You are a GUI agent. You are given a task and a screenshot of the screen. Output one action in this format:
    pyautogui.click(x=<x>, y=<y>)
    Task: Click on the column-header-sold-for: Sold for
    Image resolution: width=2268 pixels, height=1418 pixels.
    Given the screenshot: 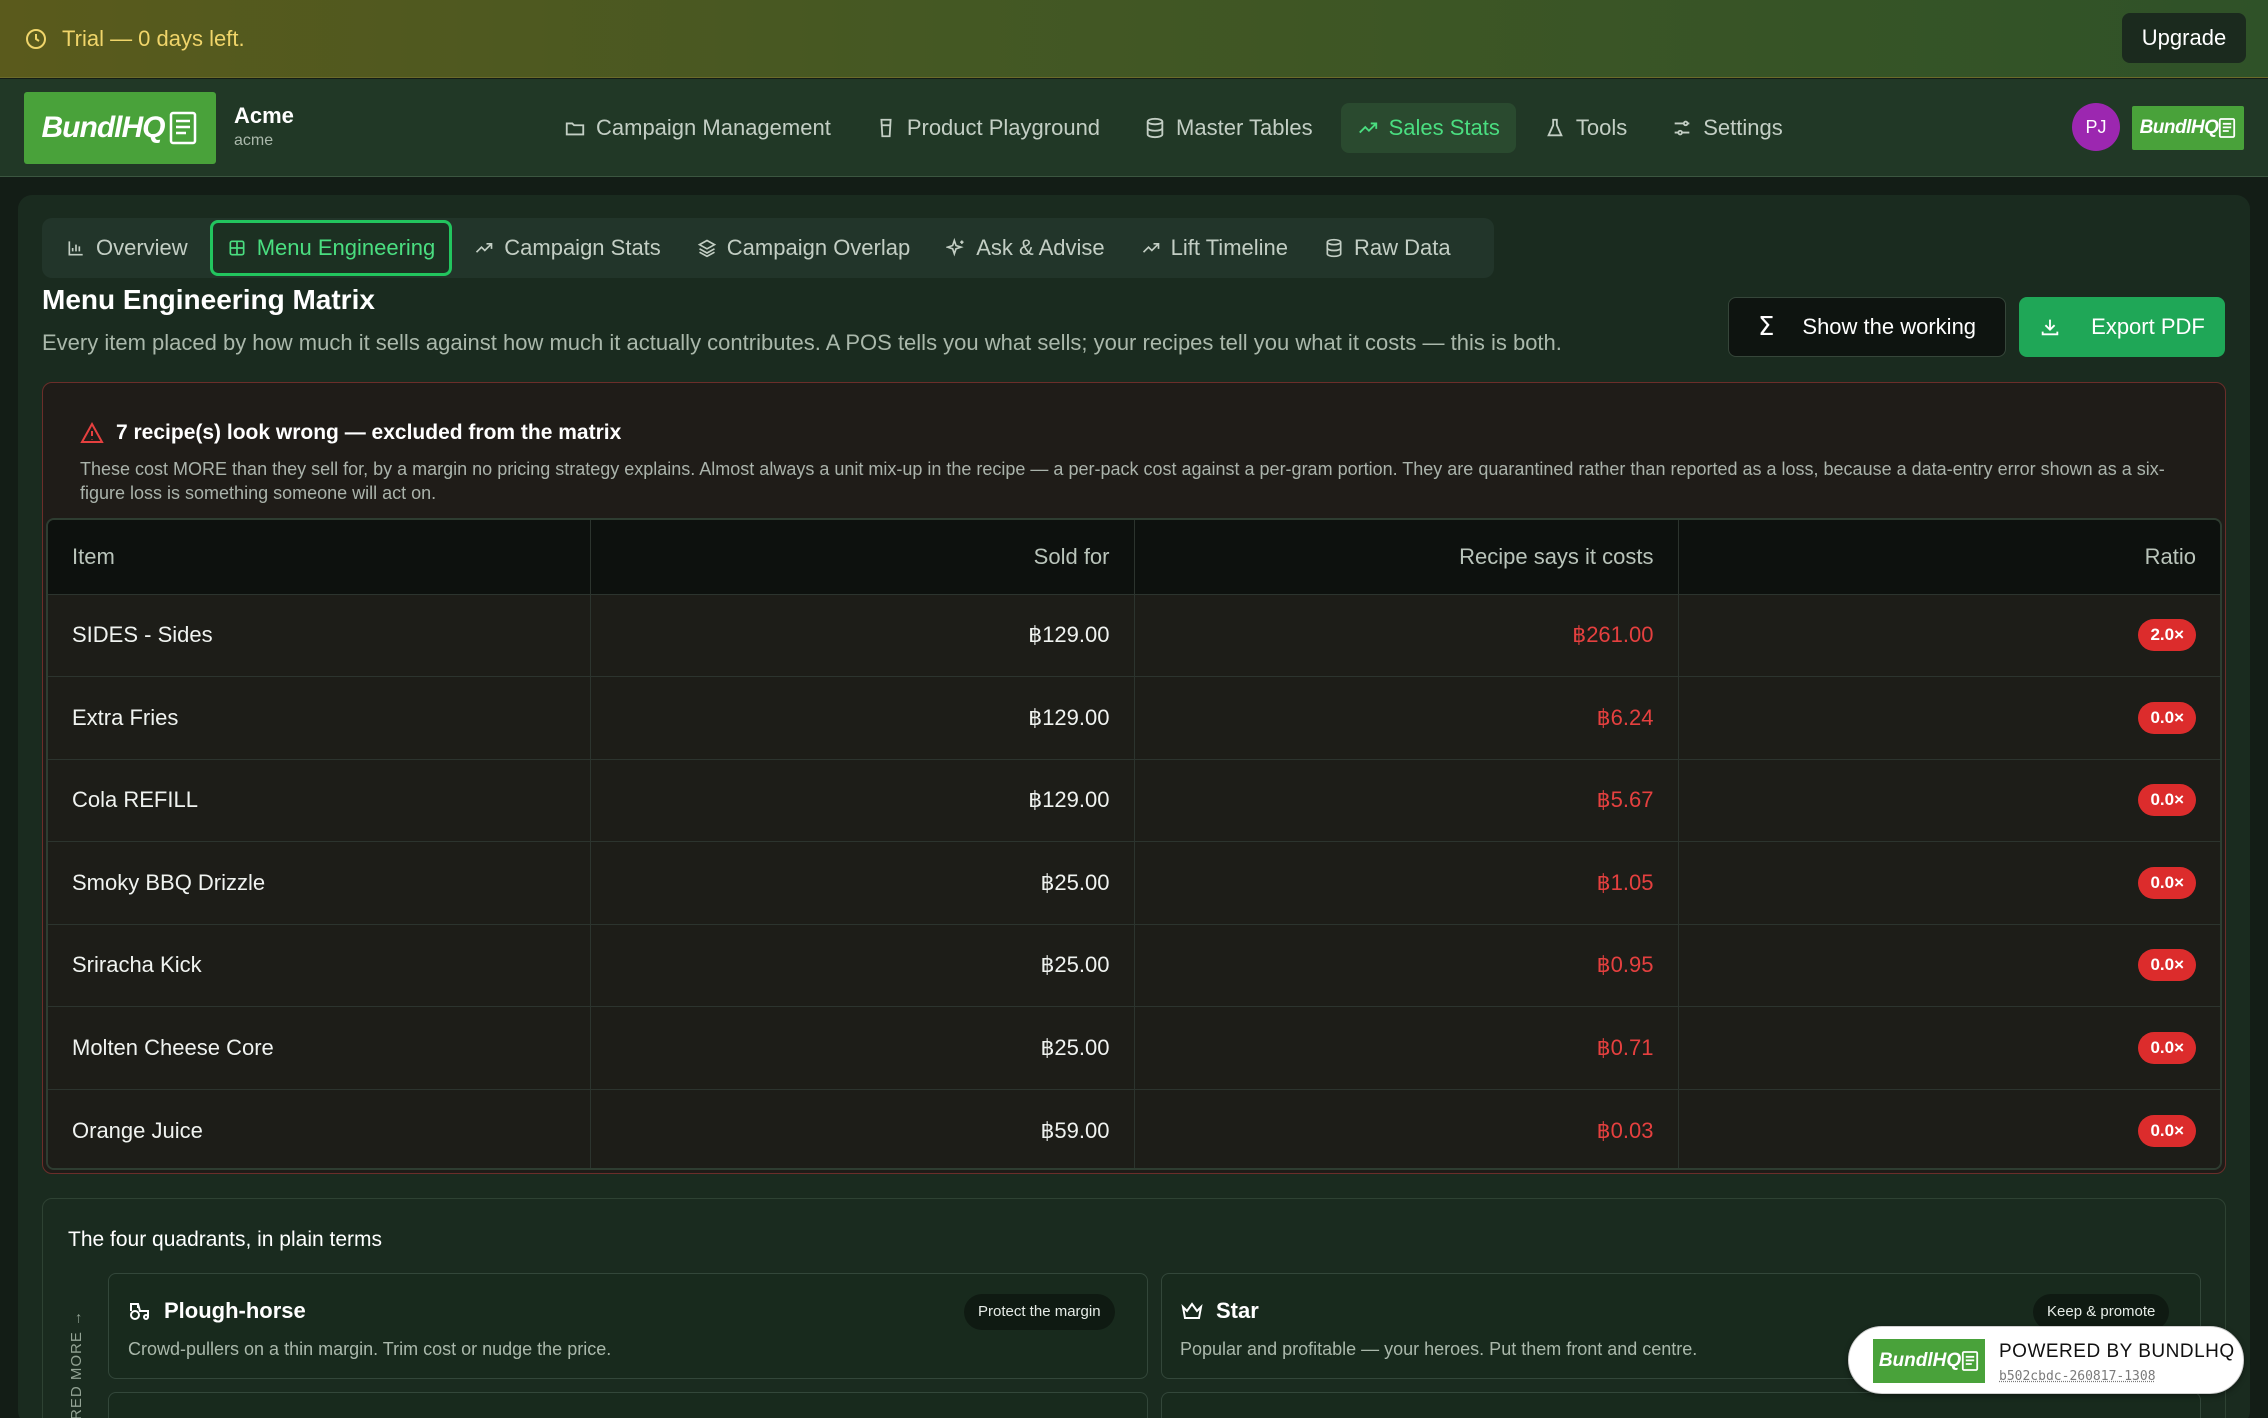 What is the action you would take?
    pyautogui.click(x=862, y=557)
    